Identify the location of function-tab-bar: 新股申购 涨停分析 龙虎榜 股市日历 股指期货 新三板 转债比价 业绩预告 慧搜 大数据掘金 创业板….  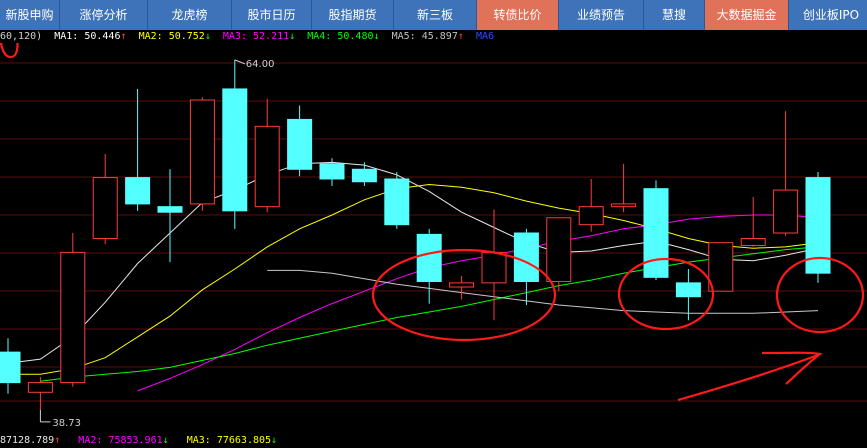
(433, 15).